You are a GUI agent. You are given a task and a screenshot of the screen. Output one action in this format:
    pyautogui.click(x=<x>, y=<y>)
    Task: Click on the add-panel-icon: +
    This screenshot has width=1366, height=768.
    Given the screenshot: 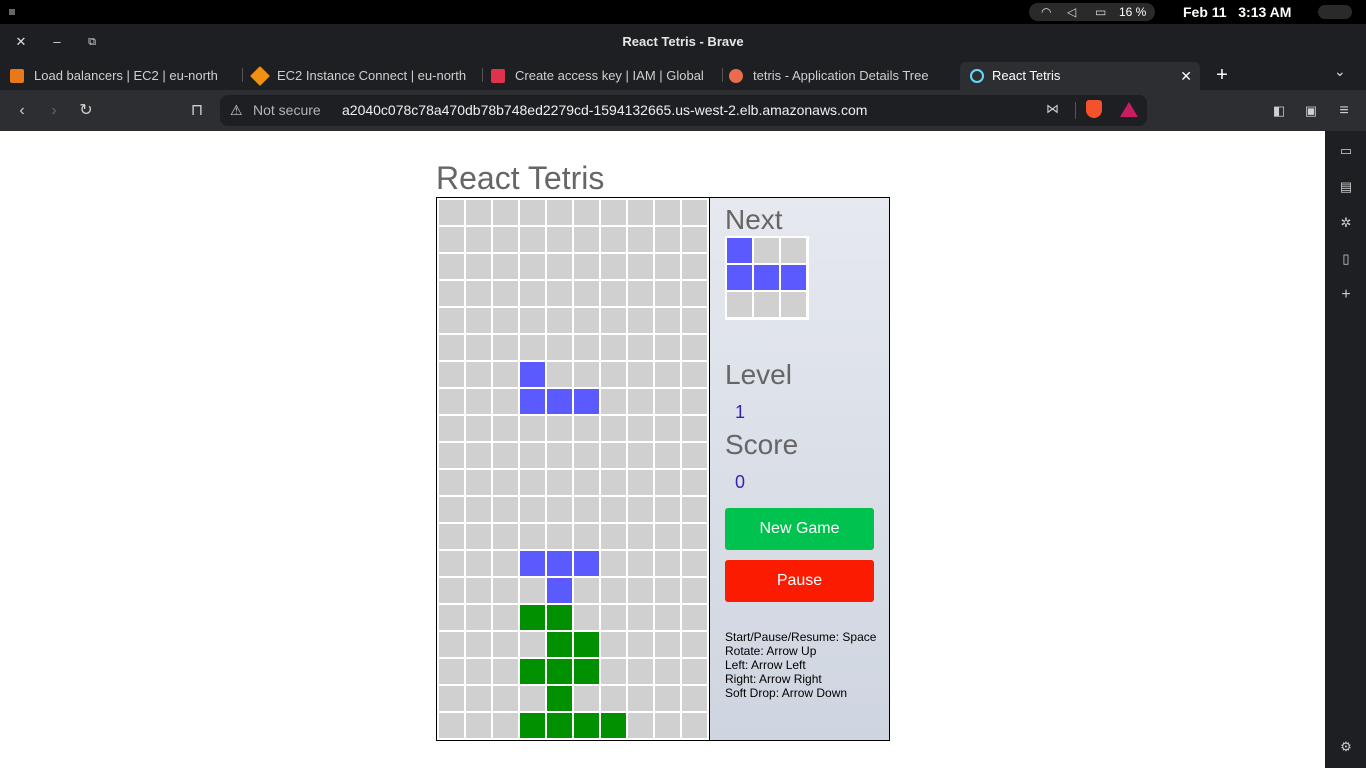 What is the action you would take?
    pyautogui.click(x=1346, y=295)
    